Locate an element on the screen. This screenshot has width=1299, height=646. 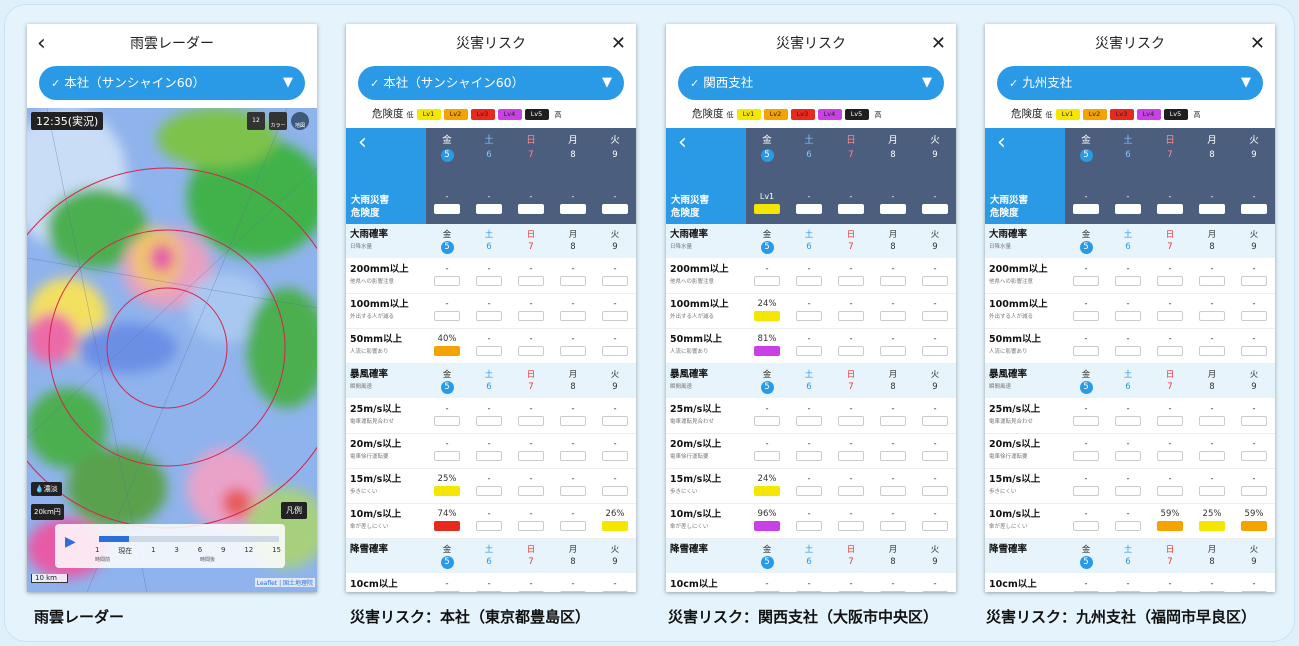
play-icon: ▶ is located at coordinates (70, 542).